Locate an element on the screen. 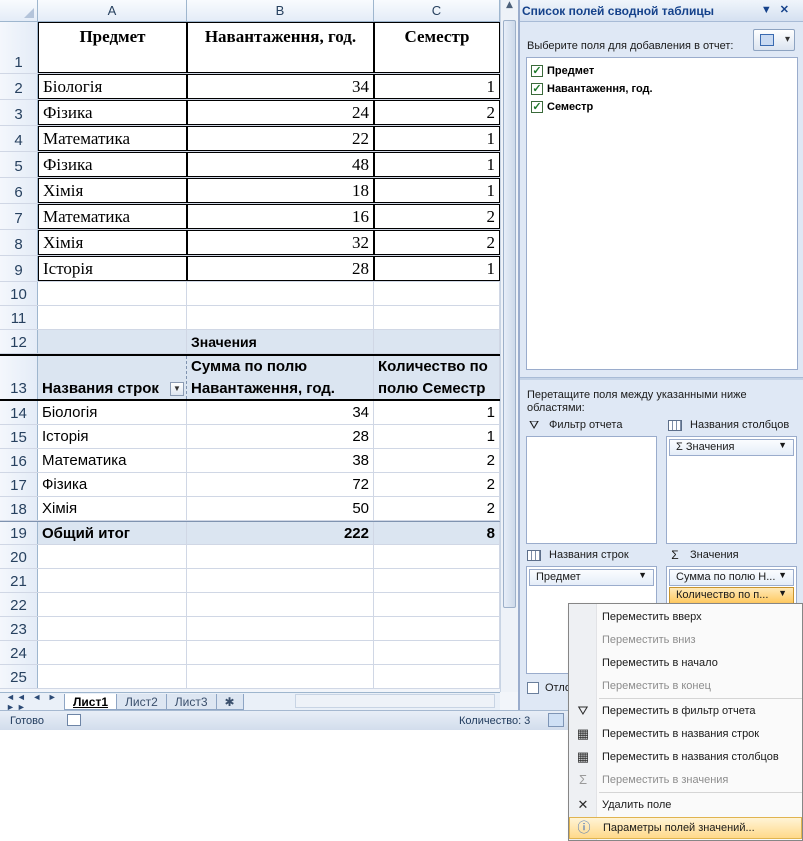  cell: Предмет is located at coordinates (112, 47).